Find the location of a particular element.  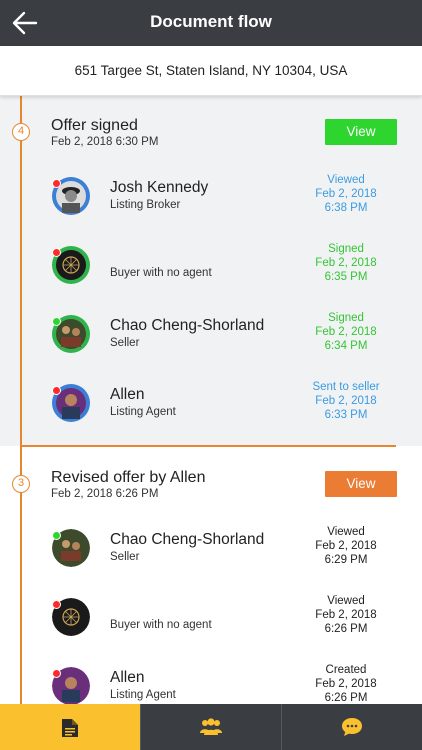

party-status: Viewed Feb 2, 2018 6:26 PM is located at coordinates (346, 615).